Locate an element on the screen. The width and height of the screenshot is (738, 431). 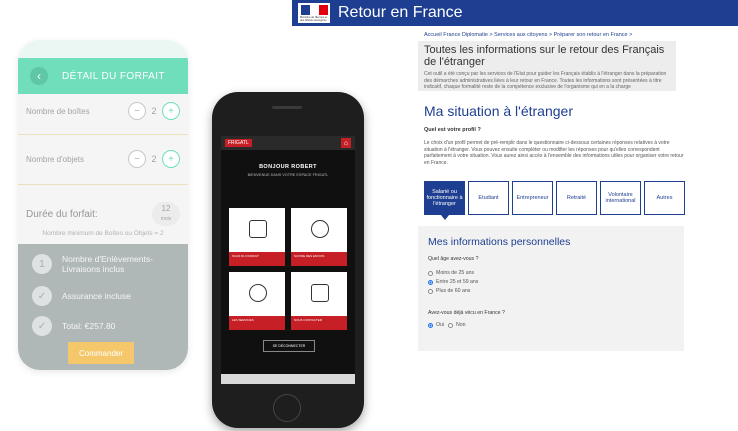
brand-logo: FRIGATL is located at coordinates (238, 143).